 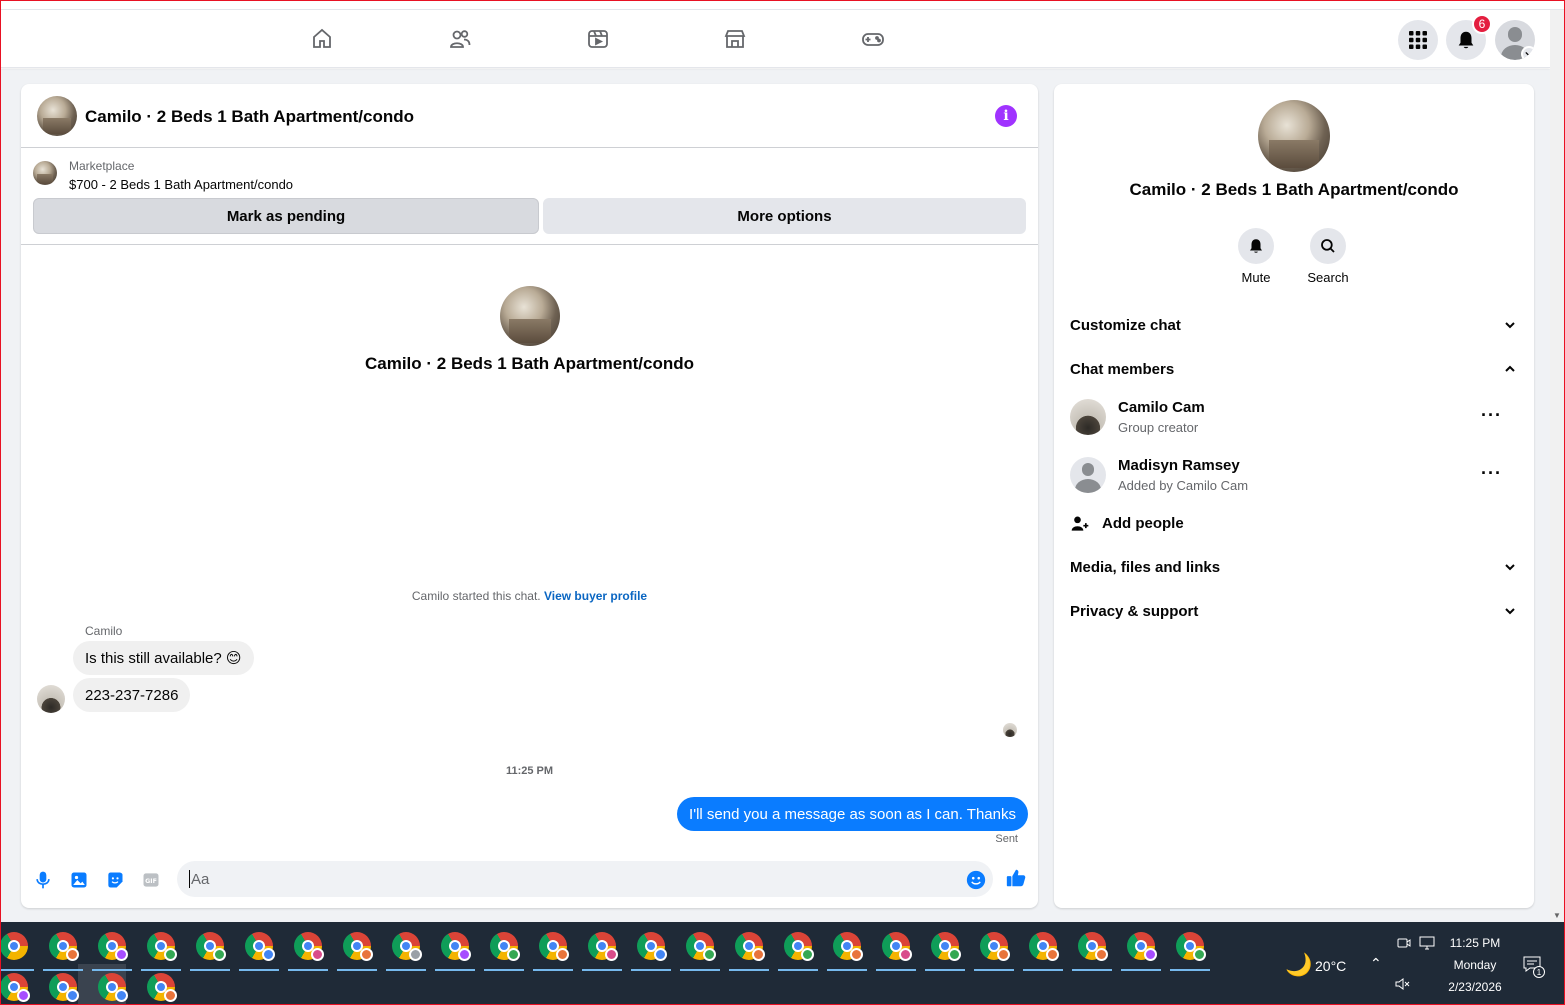 What do you see at coordinates (598, 39) in the screenshot?
I see `video-icon` at bounding box center [598, 39].